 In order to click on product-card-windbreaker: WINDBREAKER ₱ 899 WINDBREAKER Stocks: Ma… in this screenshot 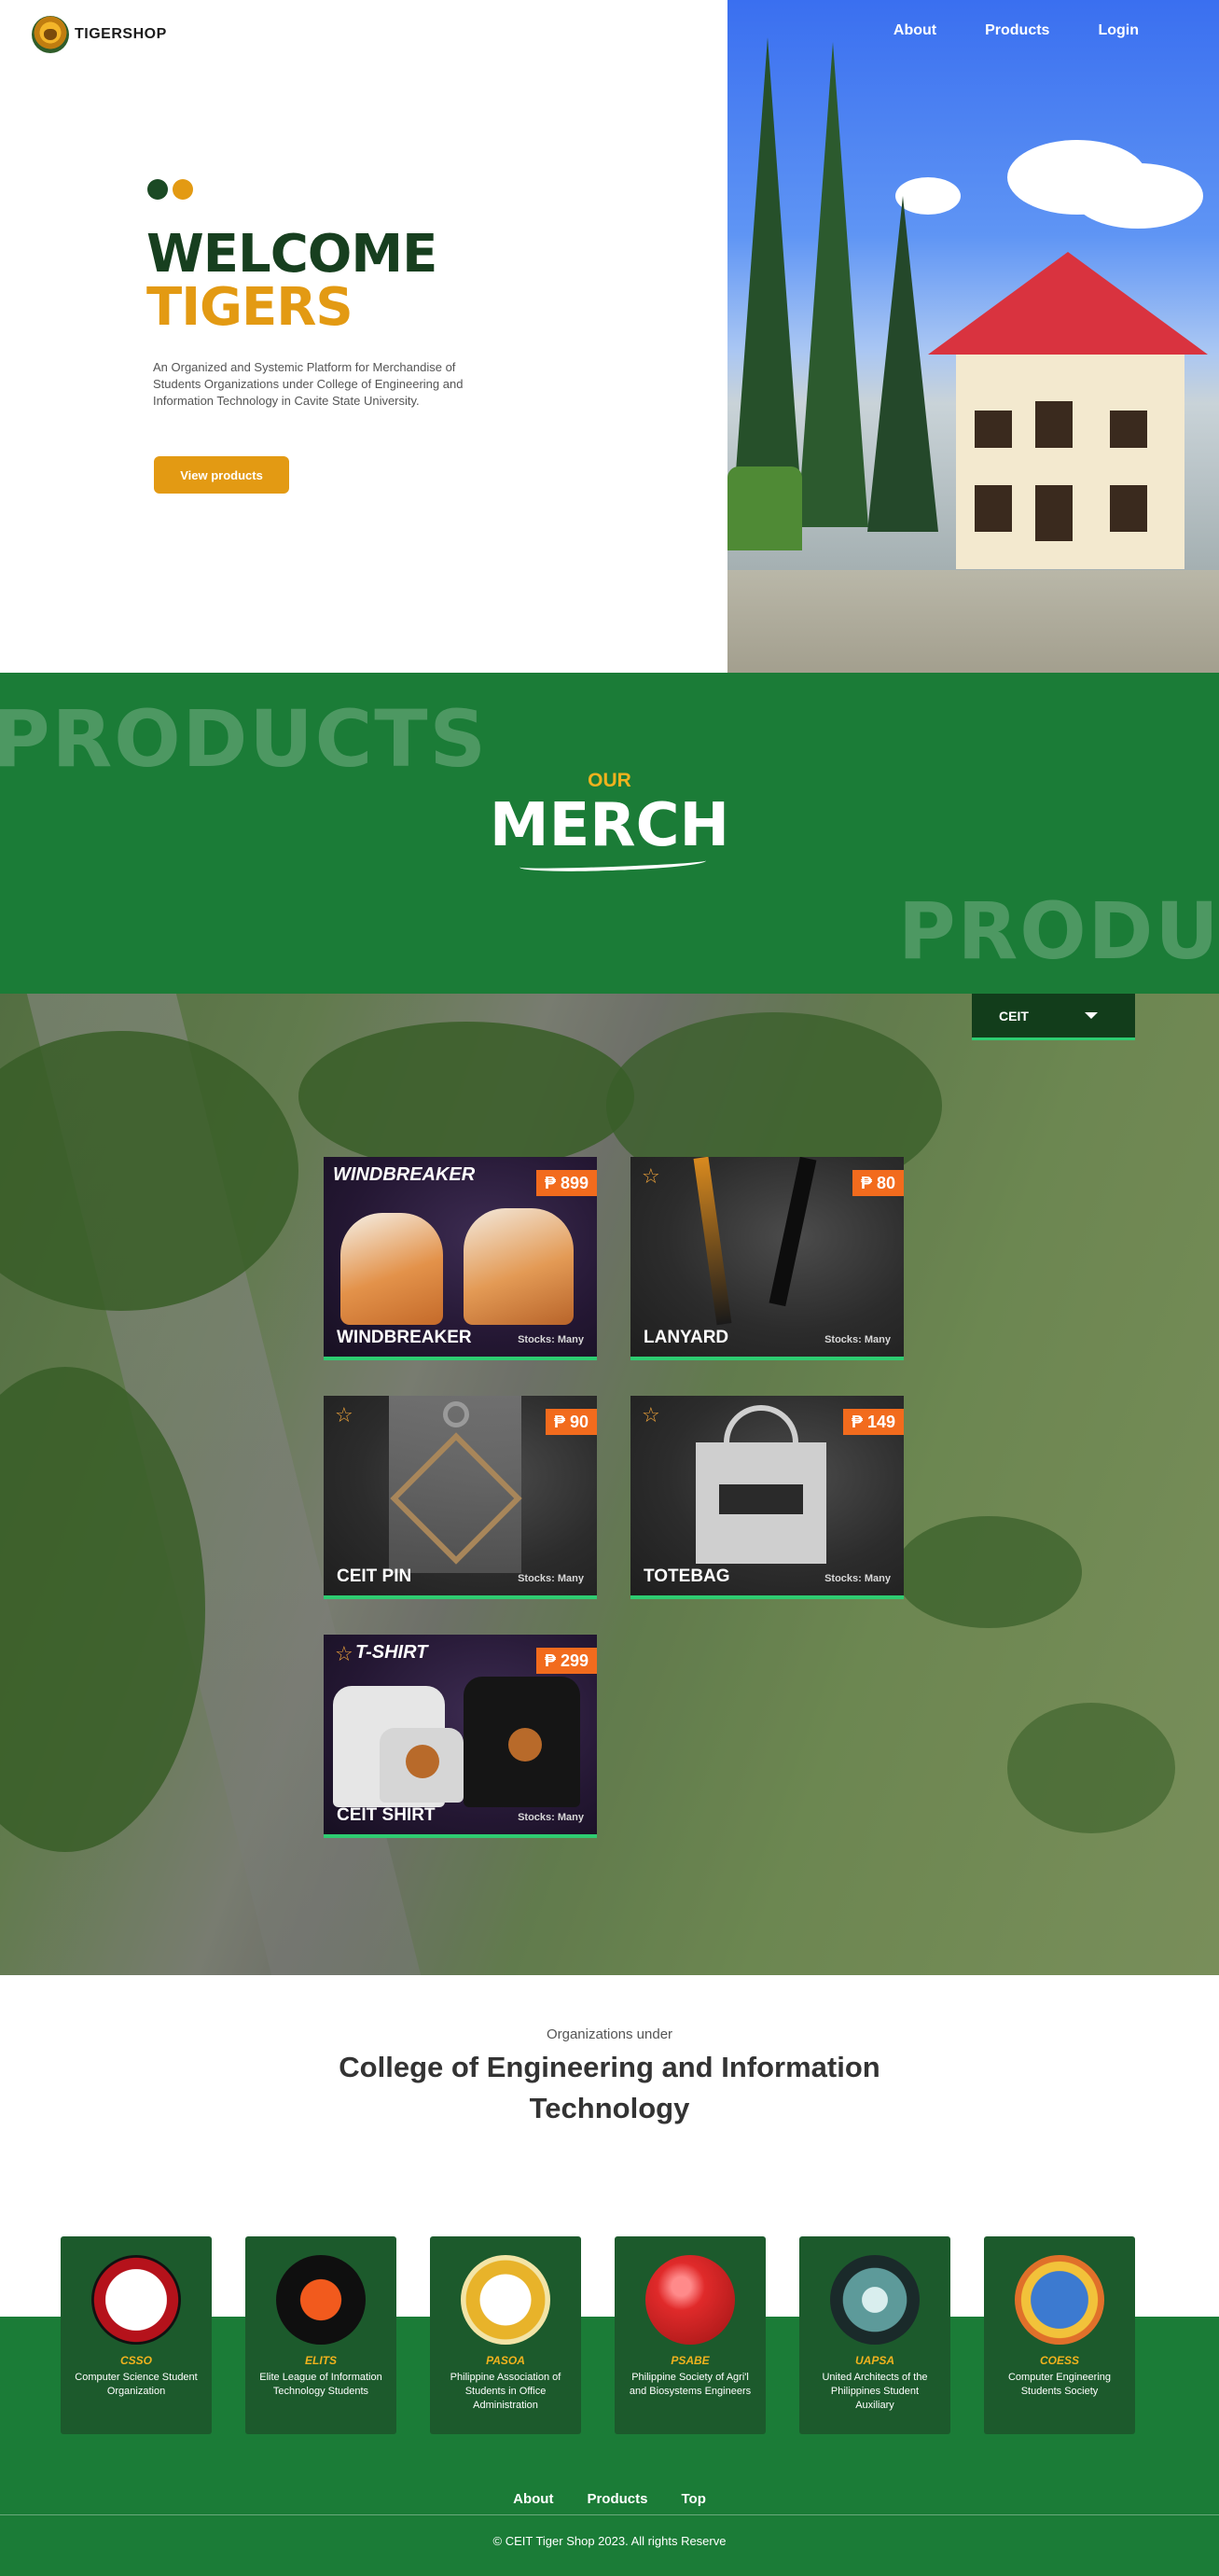, I will do `click(460, 1258)`.